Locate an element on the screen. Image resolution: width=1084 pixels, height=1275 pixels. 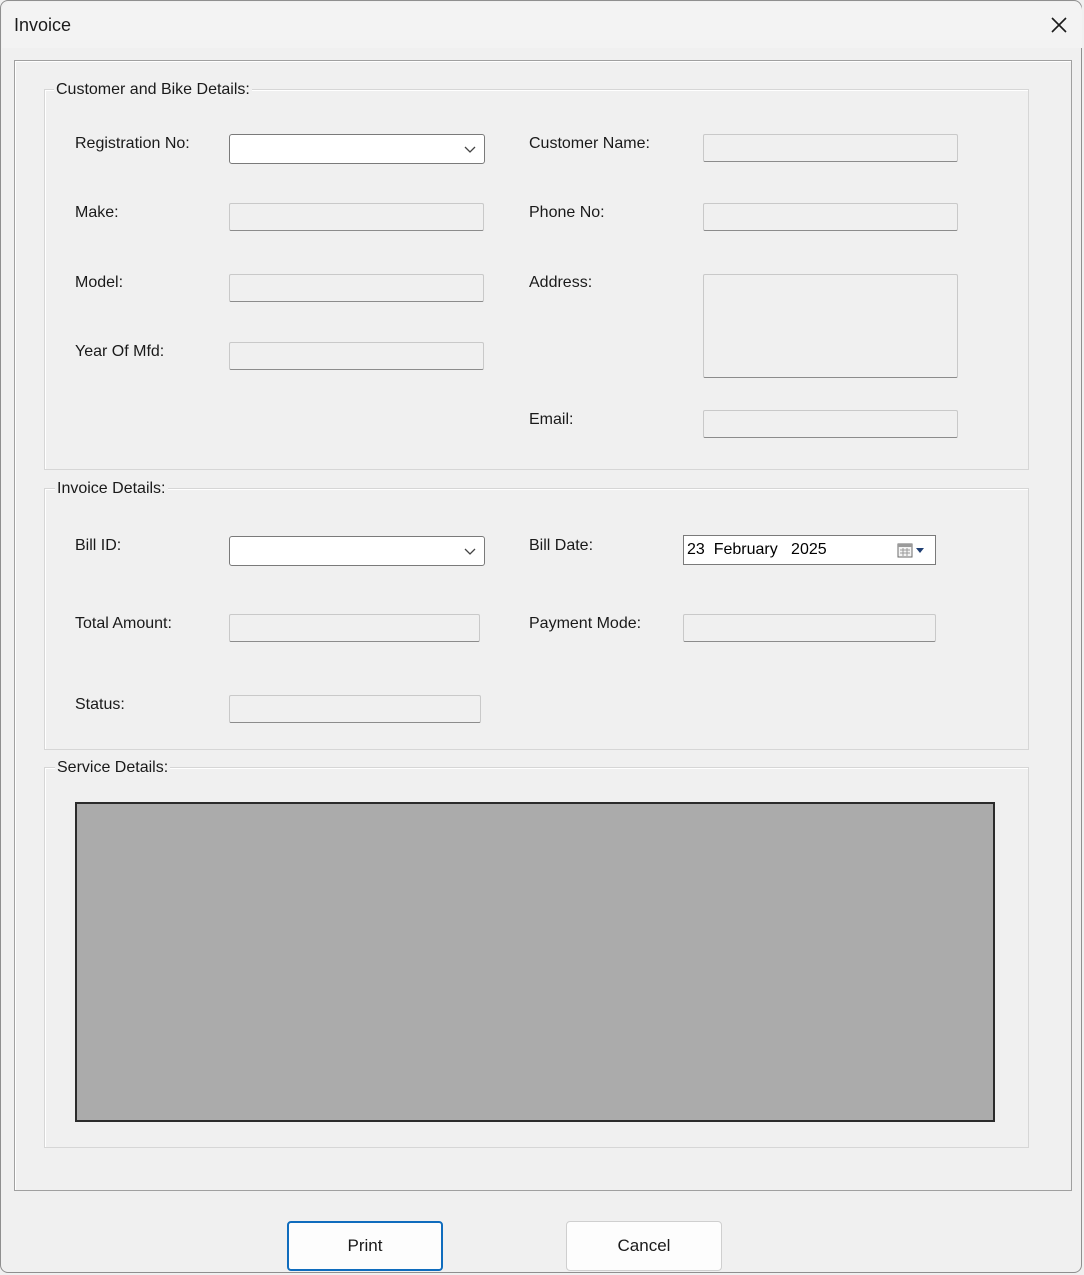
bill-date-picker: 23 February 2025 is located at coordinates (809, 550).